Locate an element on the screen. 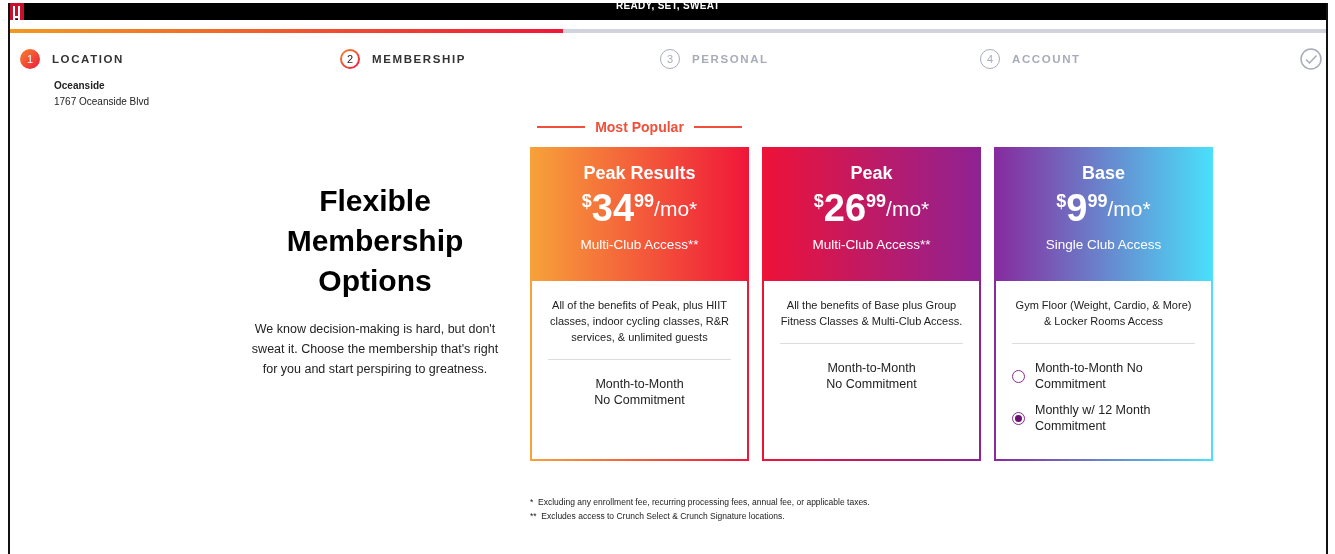 The height and width of the screenshot is (554, 1335). footnote: ** Excludes access to Crunch Select & Crunch Signature locations. is located at coordinates (658, 516).